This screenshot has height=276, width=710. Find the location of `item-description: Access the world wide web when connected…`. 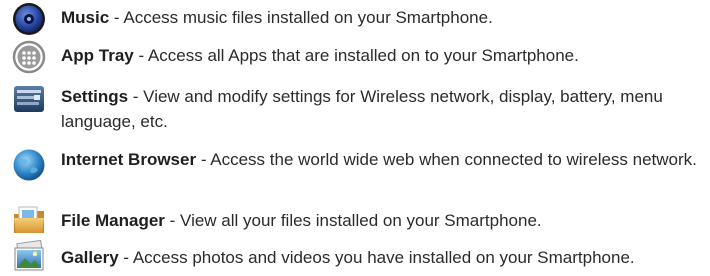

item-description: Access the world wide web when connected… is located at coordinates (453, 159).